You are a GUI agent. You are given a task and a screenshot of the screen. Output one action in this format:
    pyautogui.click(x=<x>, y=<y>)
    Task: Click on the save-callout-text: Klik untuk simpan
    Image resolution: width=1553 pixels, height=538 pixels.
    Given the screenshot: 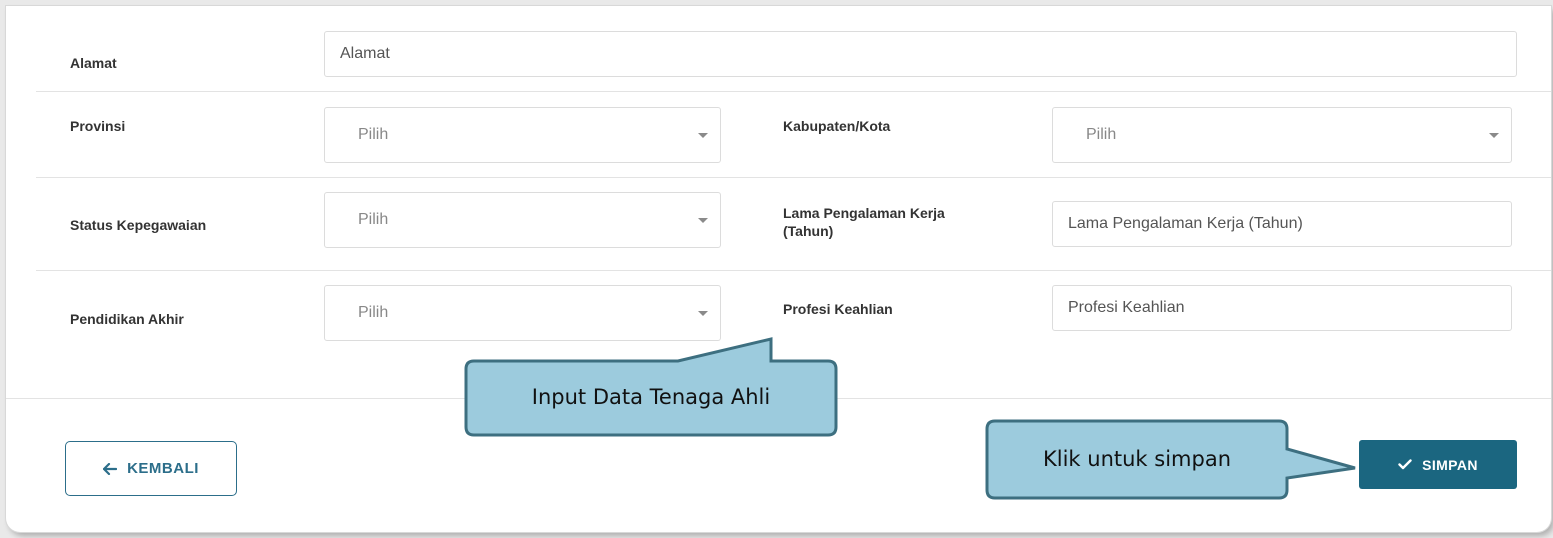 What is the action you would take?
    pyautogui.click(x=1136, y=459)
    